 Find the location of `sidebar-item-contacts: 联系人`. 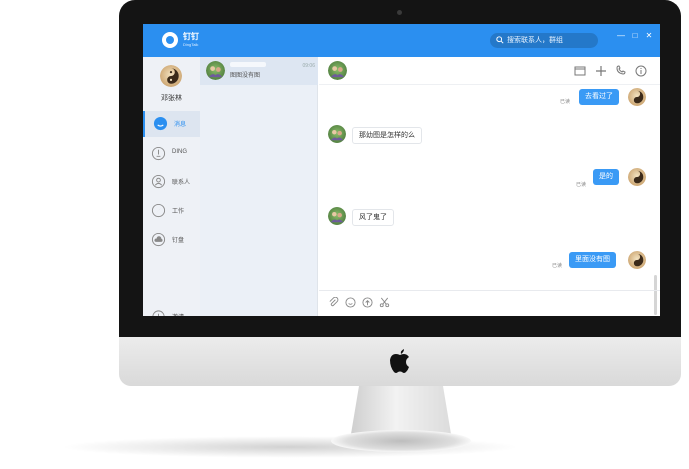

sidebar-item-contacts: 联系人 is located at coordinates (171, 182).